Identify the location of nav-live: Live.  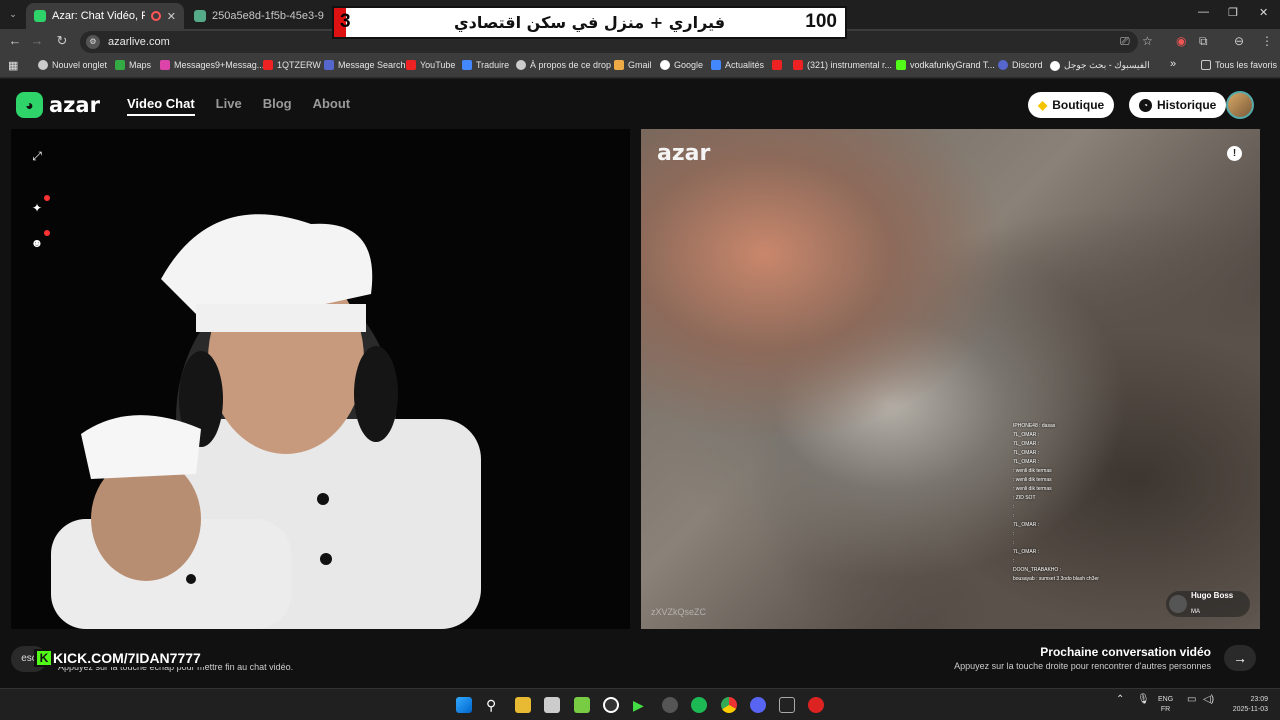
(229, 106).